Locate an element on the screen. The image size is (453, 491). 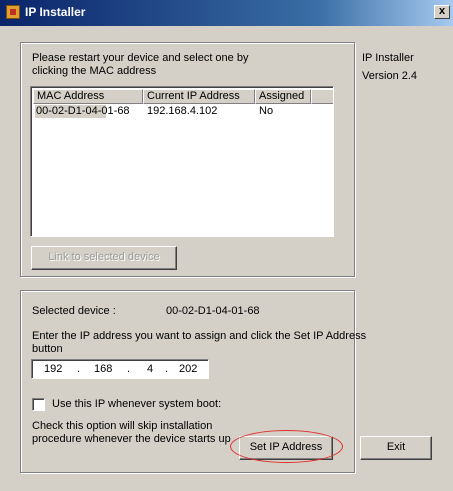
ip-octet-4: 202 is located at coordinates (188, 369).